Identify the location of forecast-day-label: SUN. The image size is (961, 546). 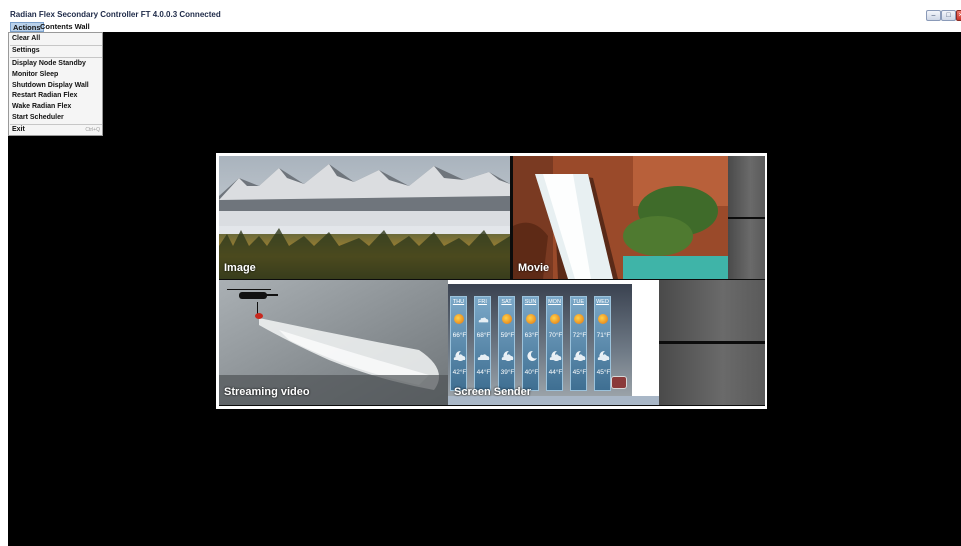
(530, 302).